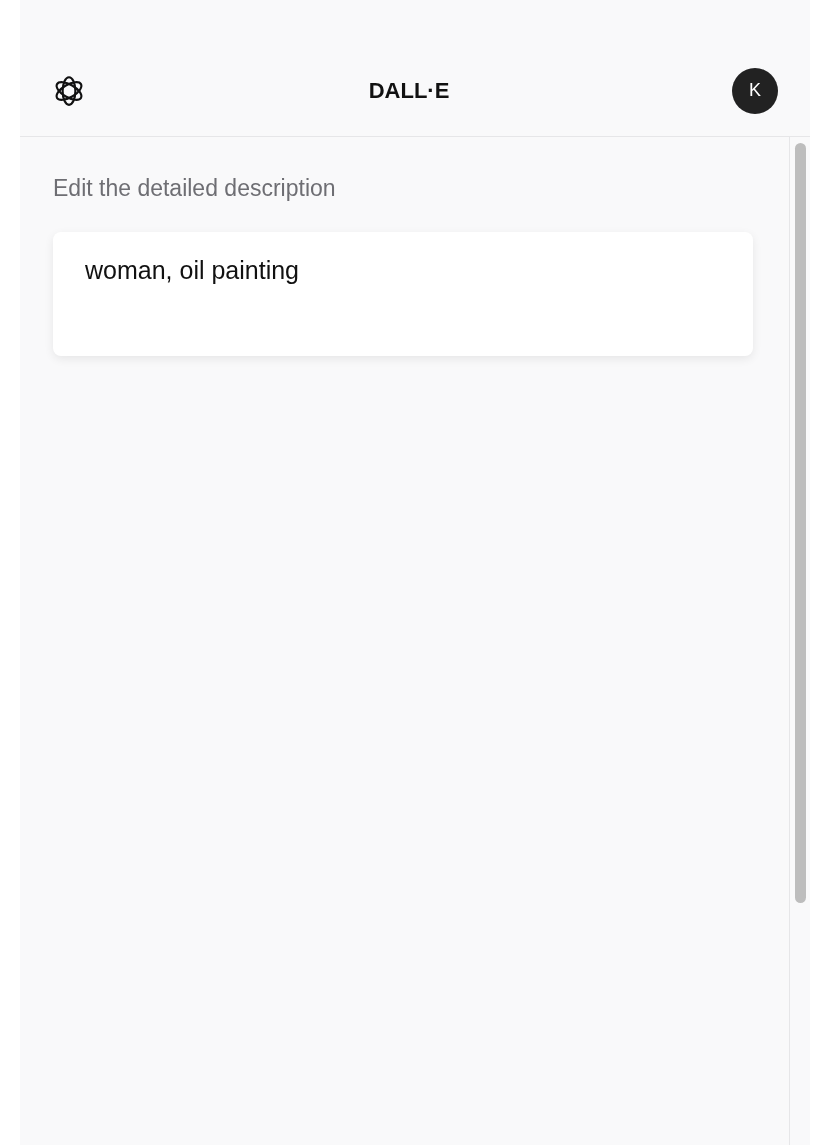  What do you see at coordinates (409, 90) in the screenshot?
I see `app-title: DALL·E` at bounding box center [409, 90].